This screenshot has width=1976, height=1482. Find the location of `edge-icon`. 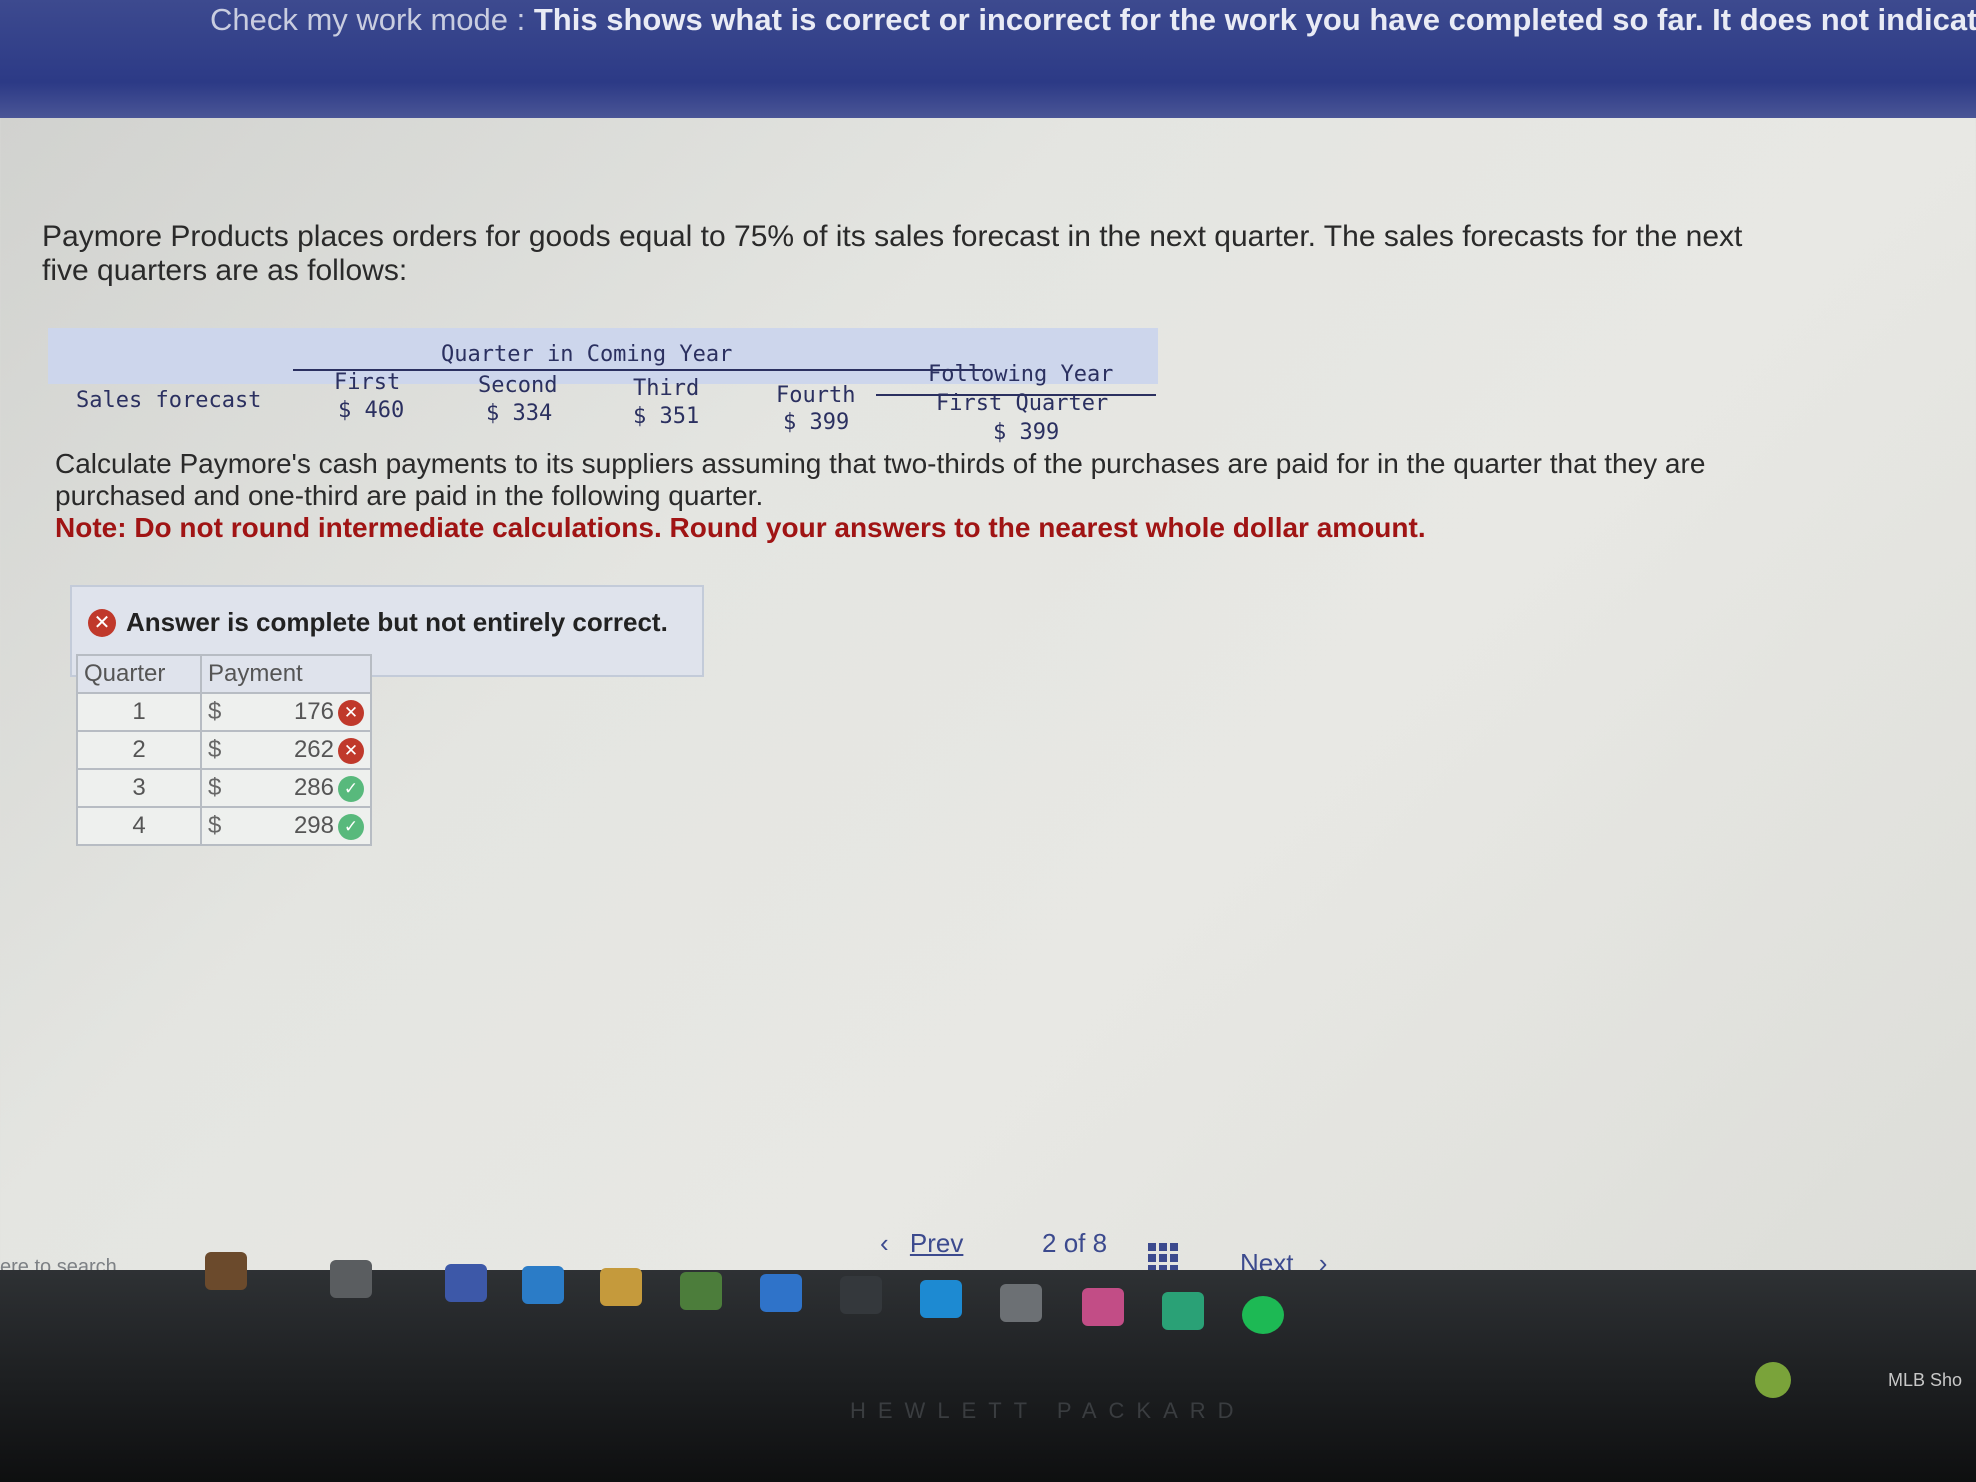

edge-icon is located at coordinates (941, 1299).